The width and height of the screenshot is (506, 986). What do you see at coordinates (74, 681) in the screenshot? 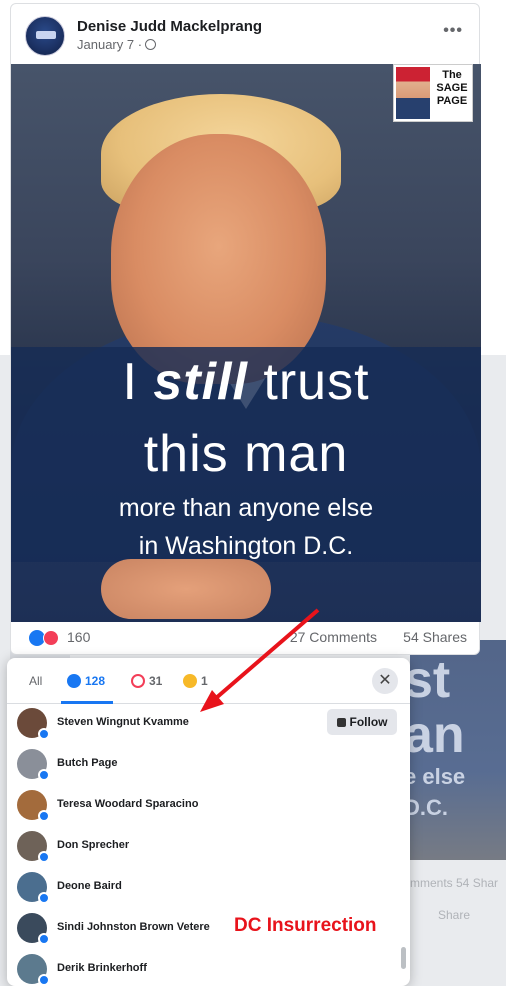
I see `like-icon` at bounding box center [74, 681].